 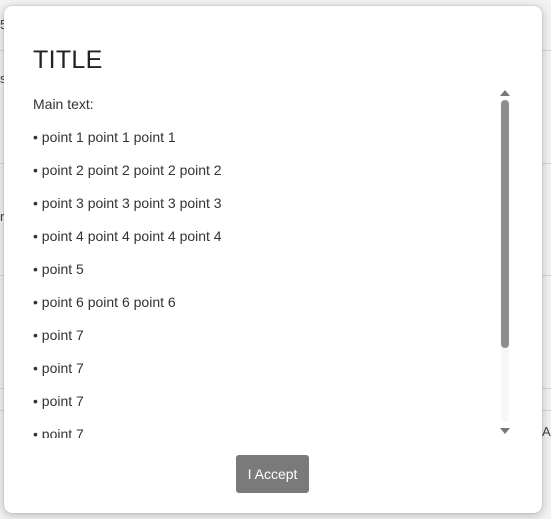 What do you see at coordinates (58, 269) in the screenshot?
I see `body-text-line: • point 5` at bounding box center [58, 269].